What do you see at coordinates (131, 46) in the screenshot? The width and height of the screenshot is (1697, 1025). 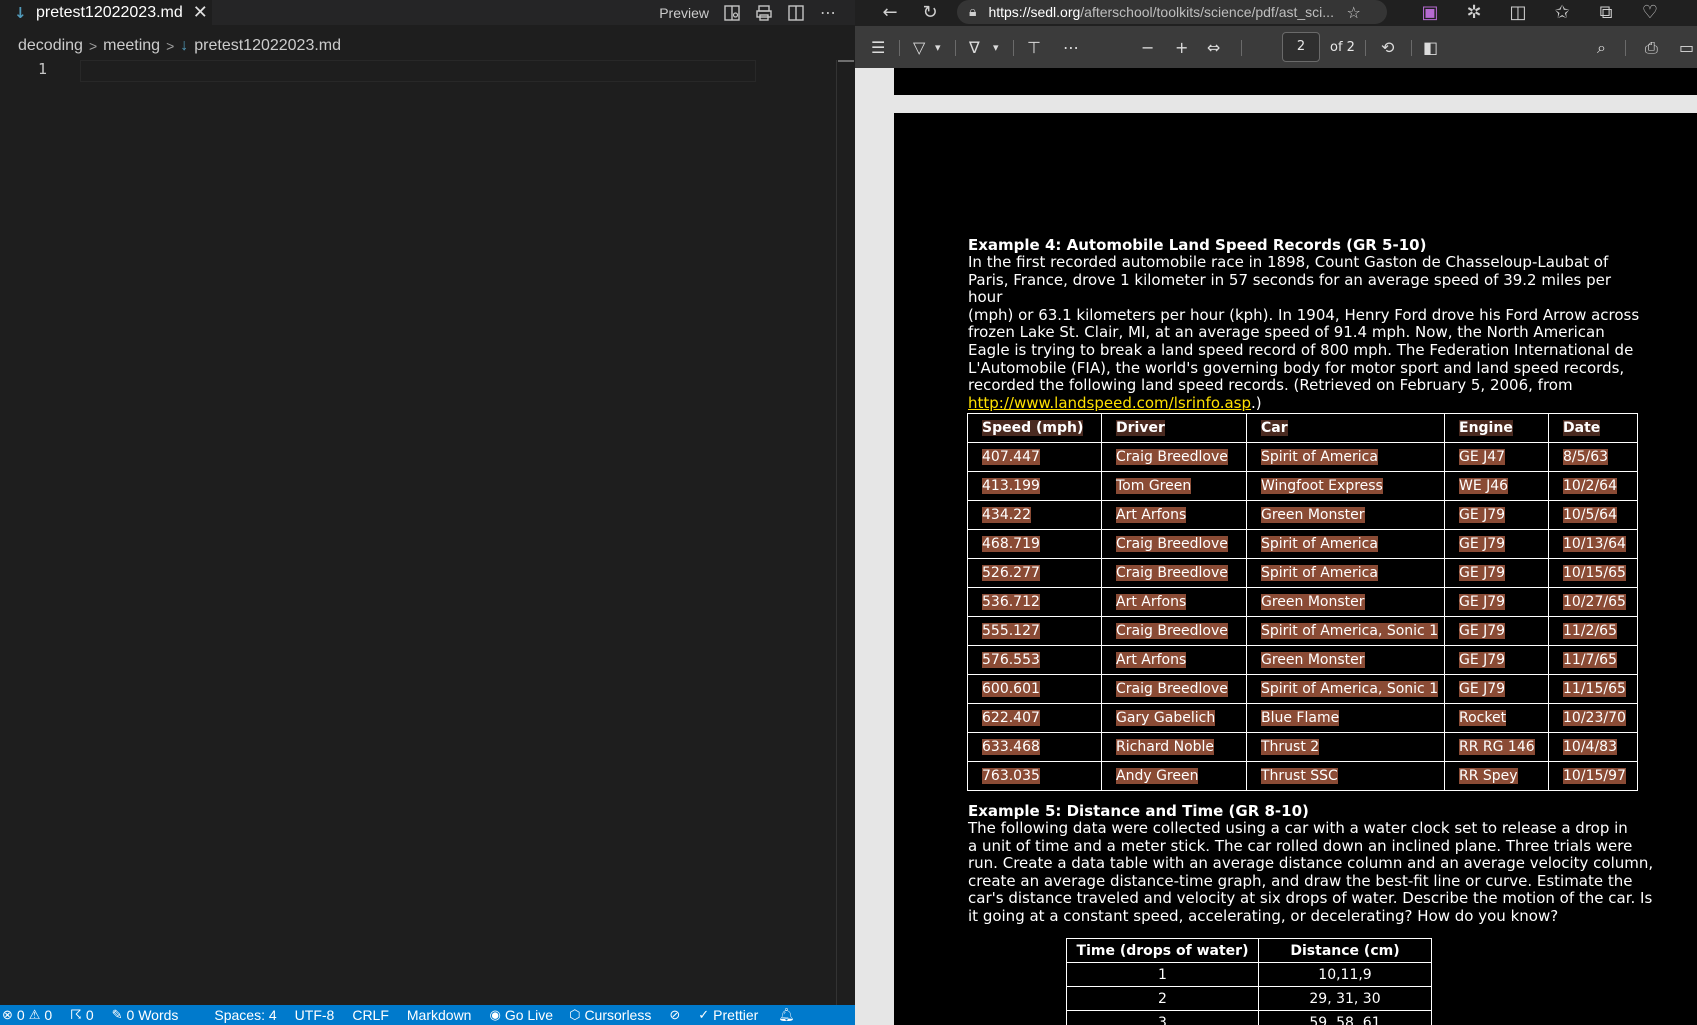 I see `breadcrumb-folder-meeting: meeting` at bounding box center [131, 46].